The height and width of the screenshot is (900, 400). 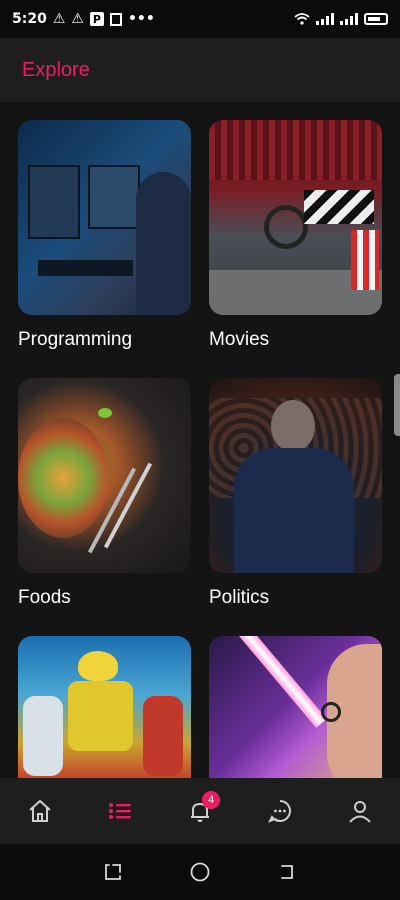 I want to click on category-image-sports, so click(x=104, y=707).